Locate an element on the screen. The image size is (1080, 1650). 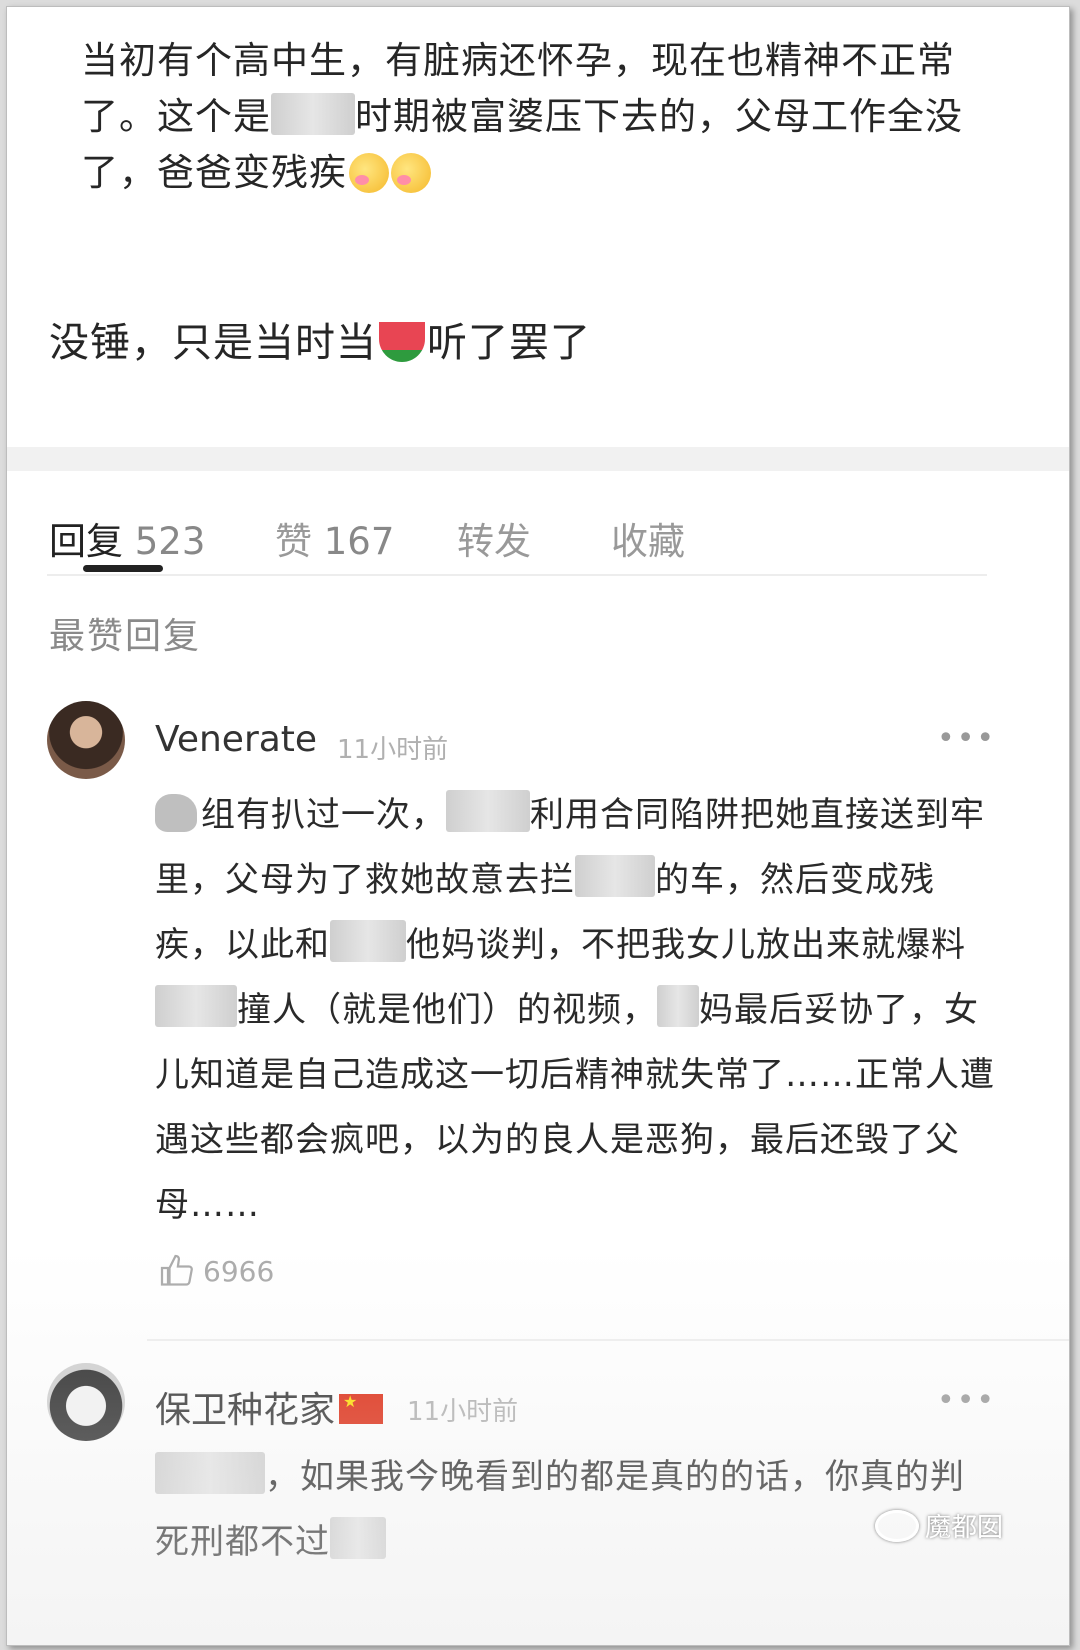
tab-label: 转发 is located at coordinates (494, 541).